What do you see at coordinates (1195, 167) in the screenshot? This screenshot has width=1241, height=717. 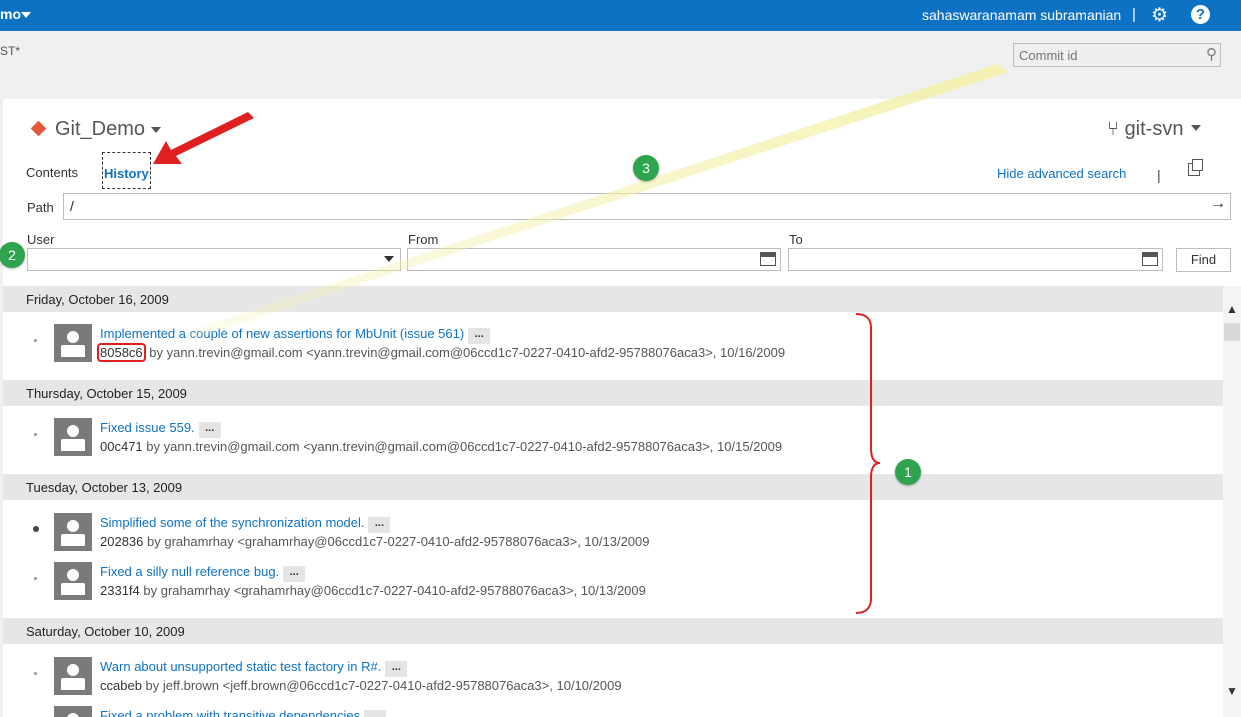 I see `popout-icon` at bounding box center [1195, 167].